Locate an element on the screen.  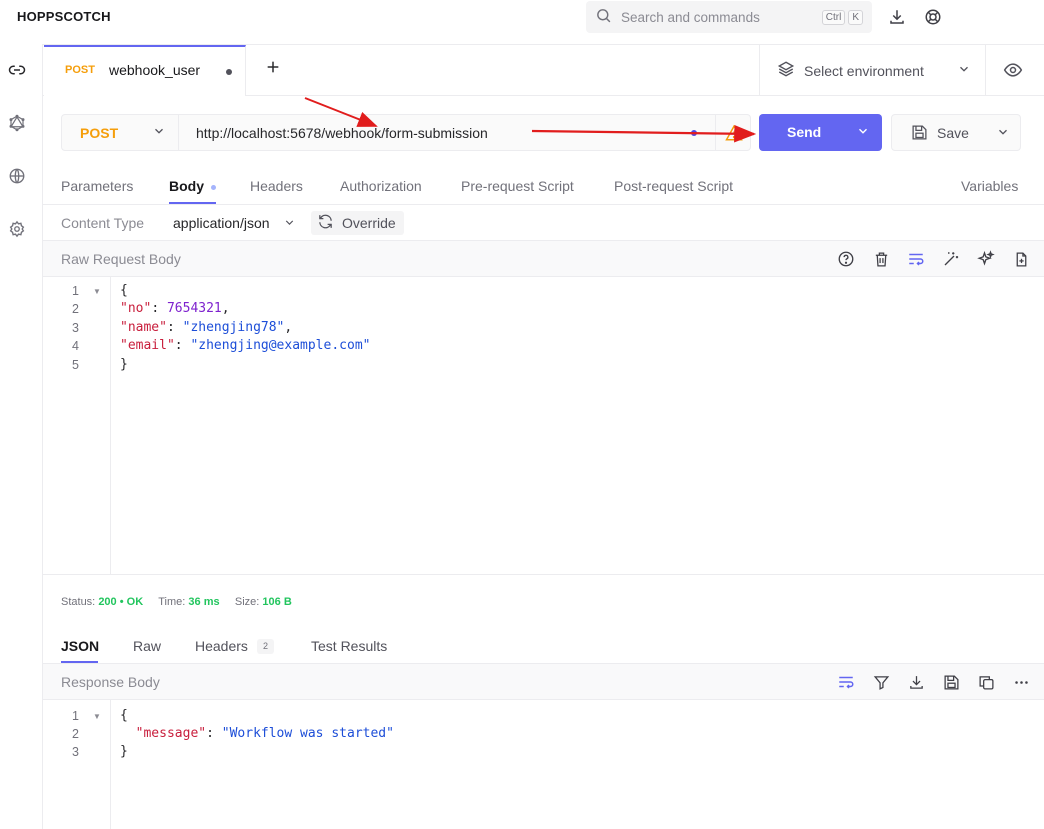
method-label: POST is located at coordinates (99, 132).